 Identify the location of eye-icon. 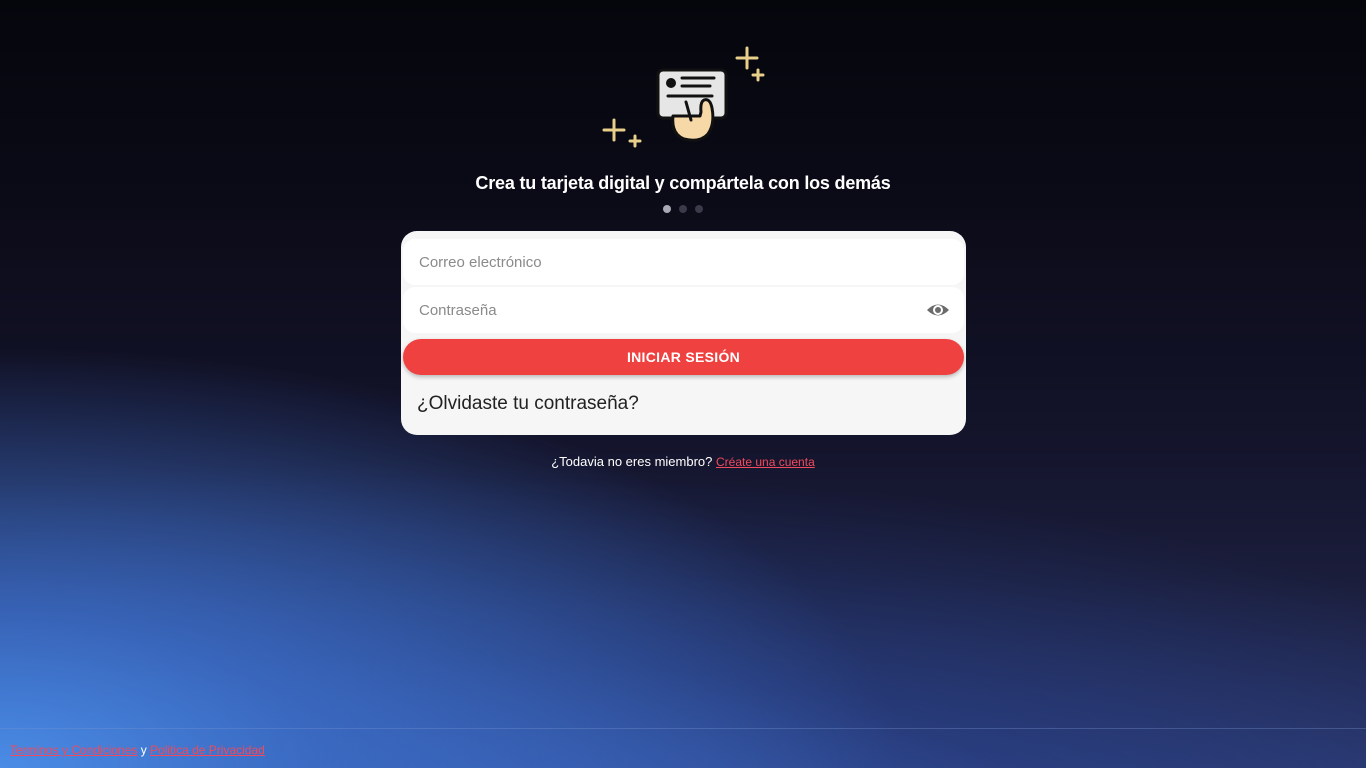
(938, 310).